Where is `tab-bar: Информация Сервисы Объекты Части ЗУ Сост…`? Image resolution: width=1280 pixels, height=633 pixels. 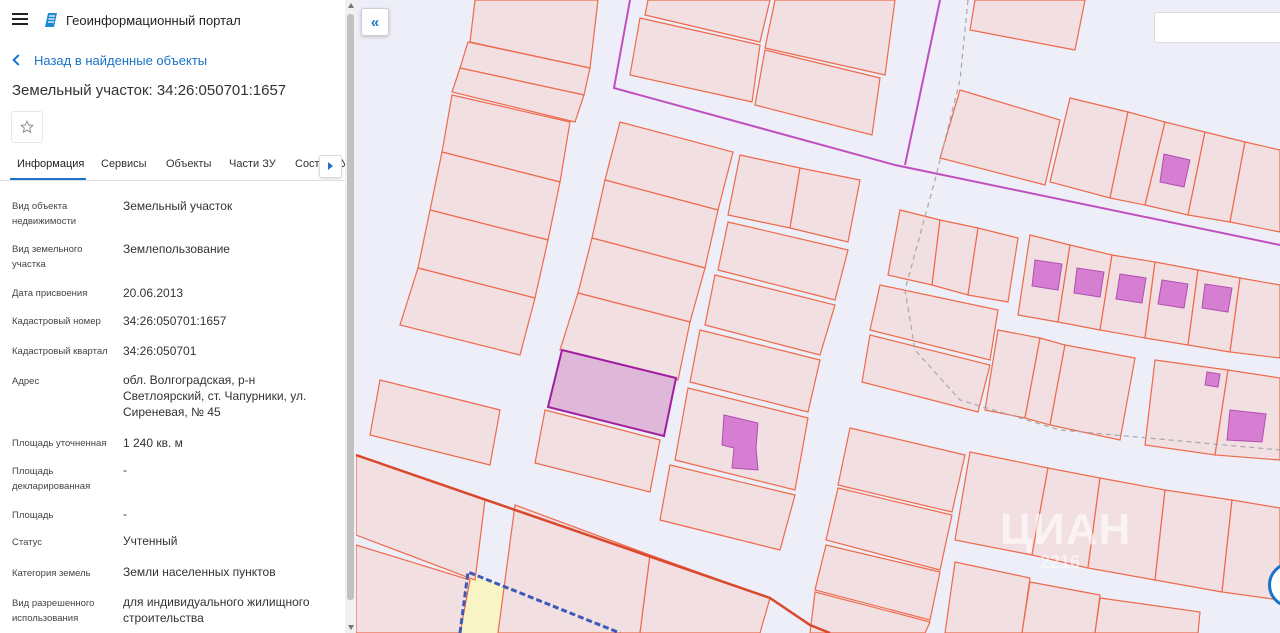 tab-bar: Информация Сервисы Объекты Части ЗУ Сост… is located at coordinates (172, 165).